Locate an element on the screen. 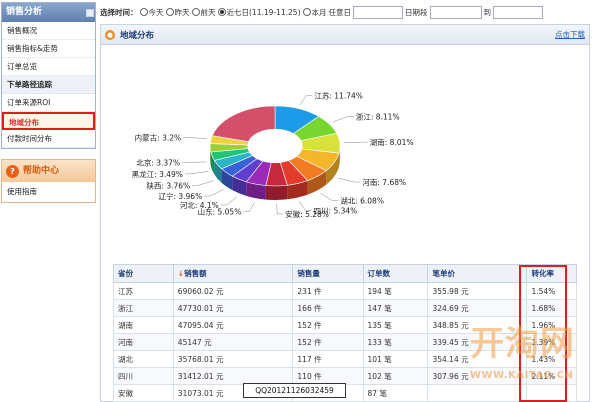  table-row: 四川 31412.01 元 110 件 102 笔 307.96 元 2.11% is located at coordinates (345, 376).